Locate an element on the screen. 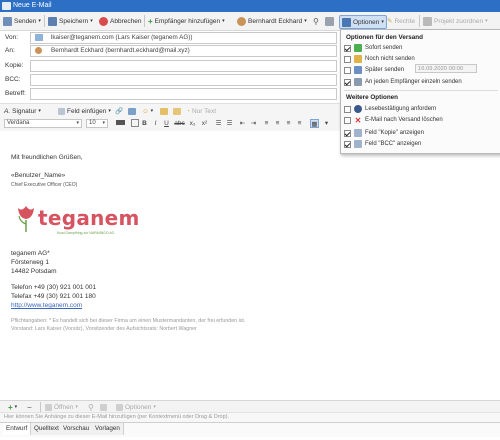 Image resolution: width=500 pixels, height=440 pixels. bcc-field is located at coordinates (183, 80).